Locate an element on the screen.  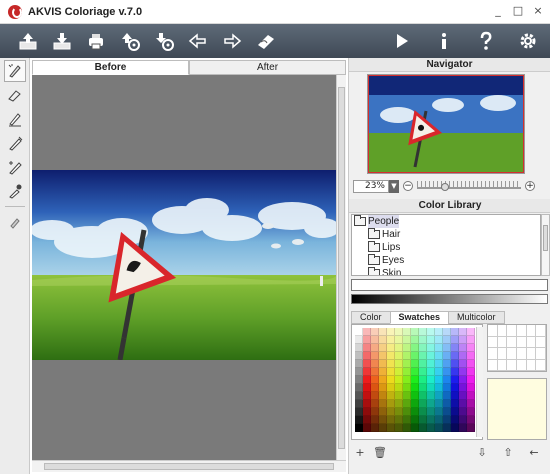
open-image-icon is located at coordinates (28, 41).